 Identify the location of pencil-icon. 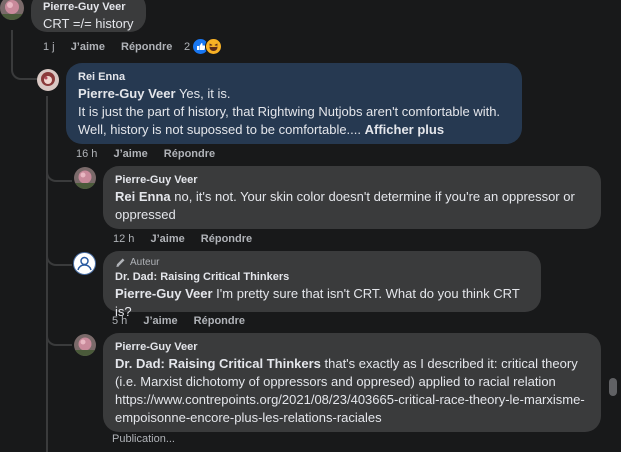
(120, 262).